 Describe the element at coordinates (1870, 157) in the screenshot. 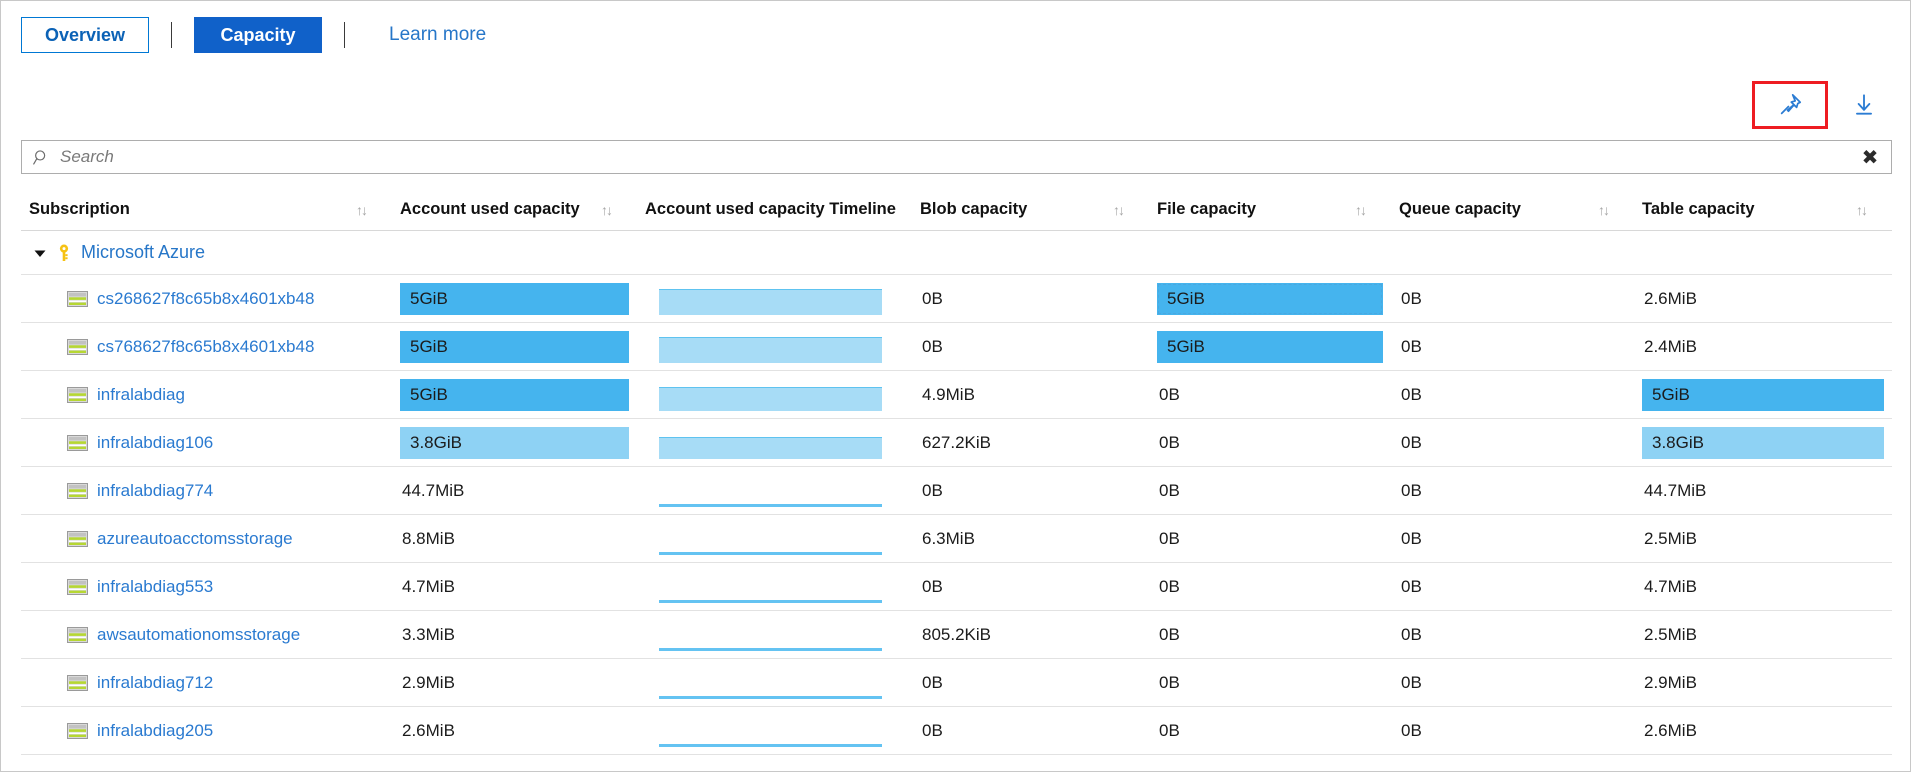

I see `search-clear-icon: ✖` at that location.